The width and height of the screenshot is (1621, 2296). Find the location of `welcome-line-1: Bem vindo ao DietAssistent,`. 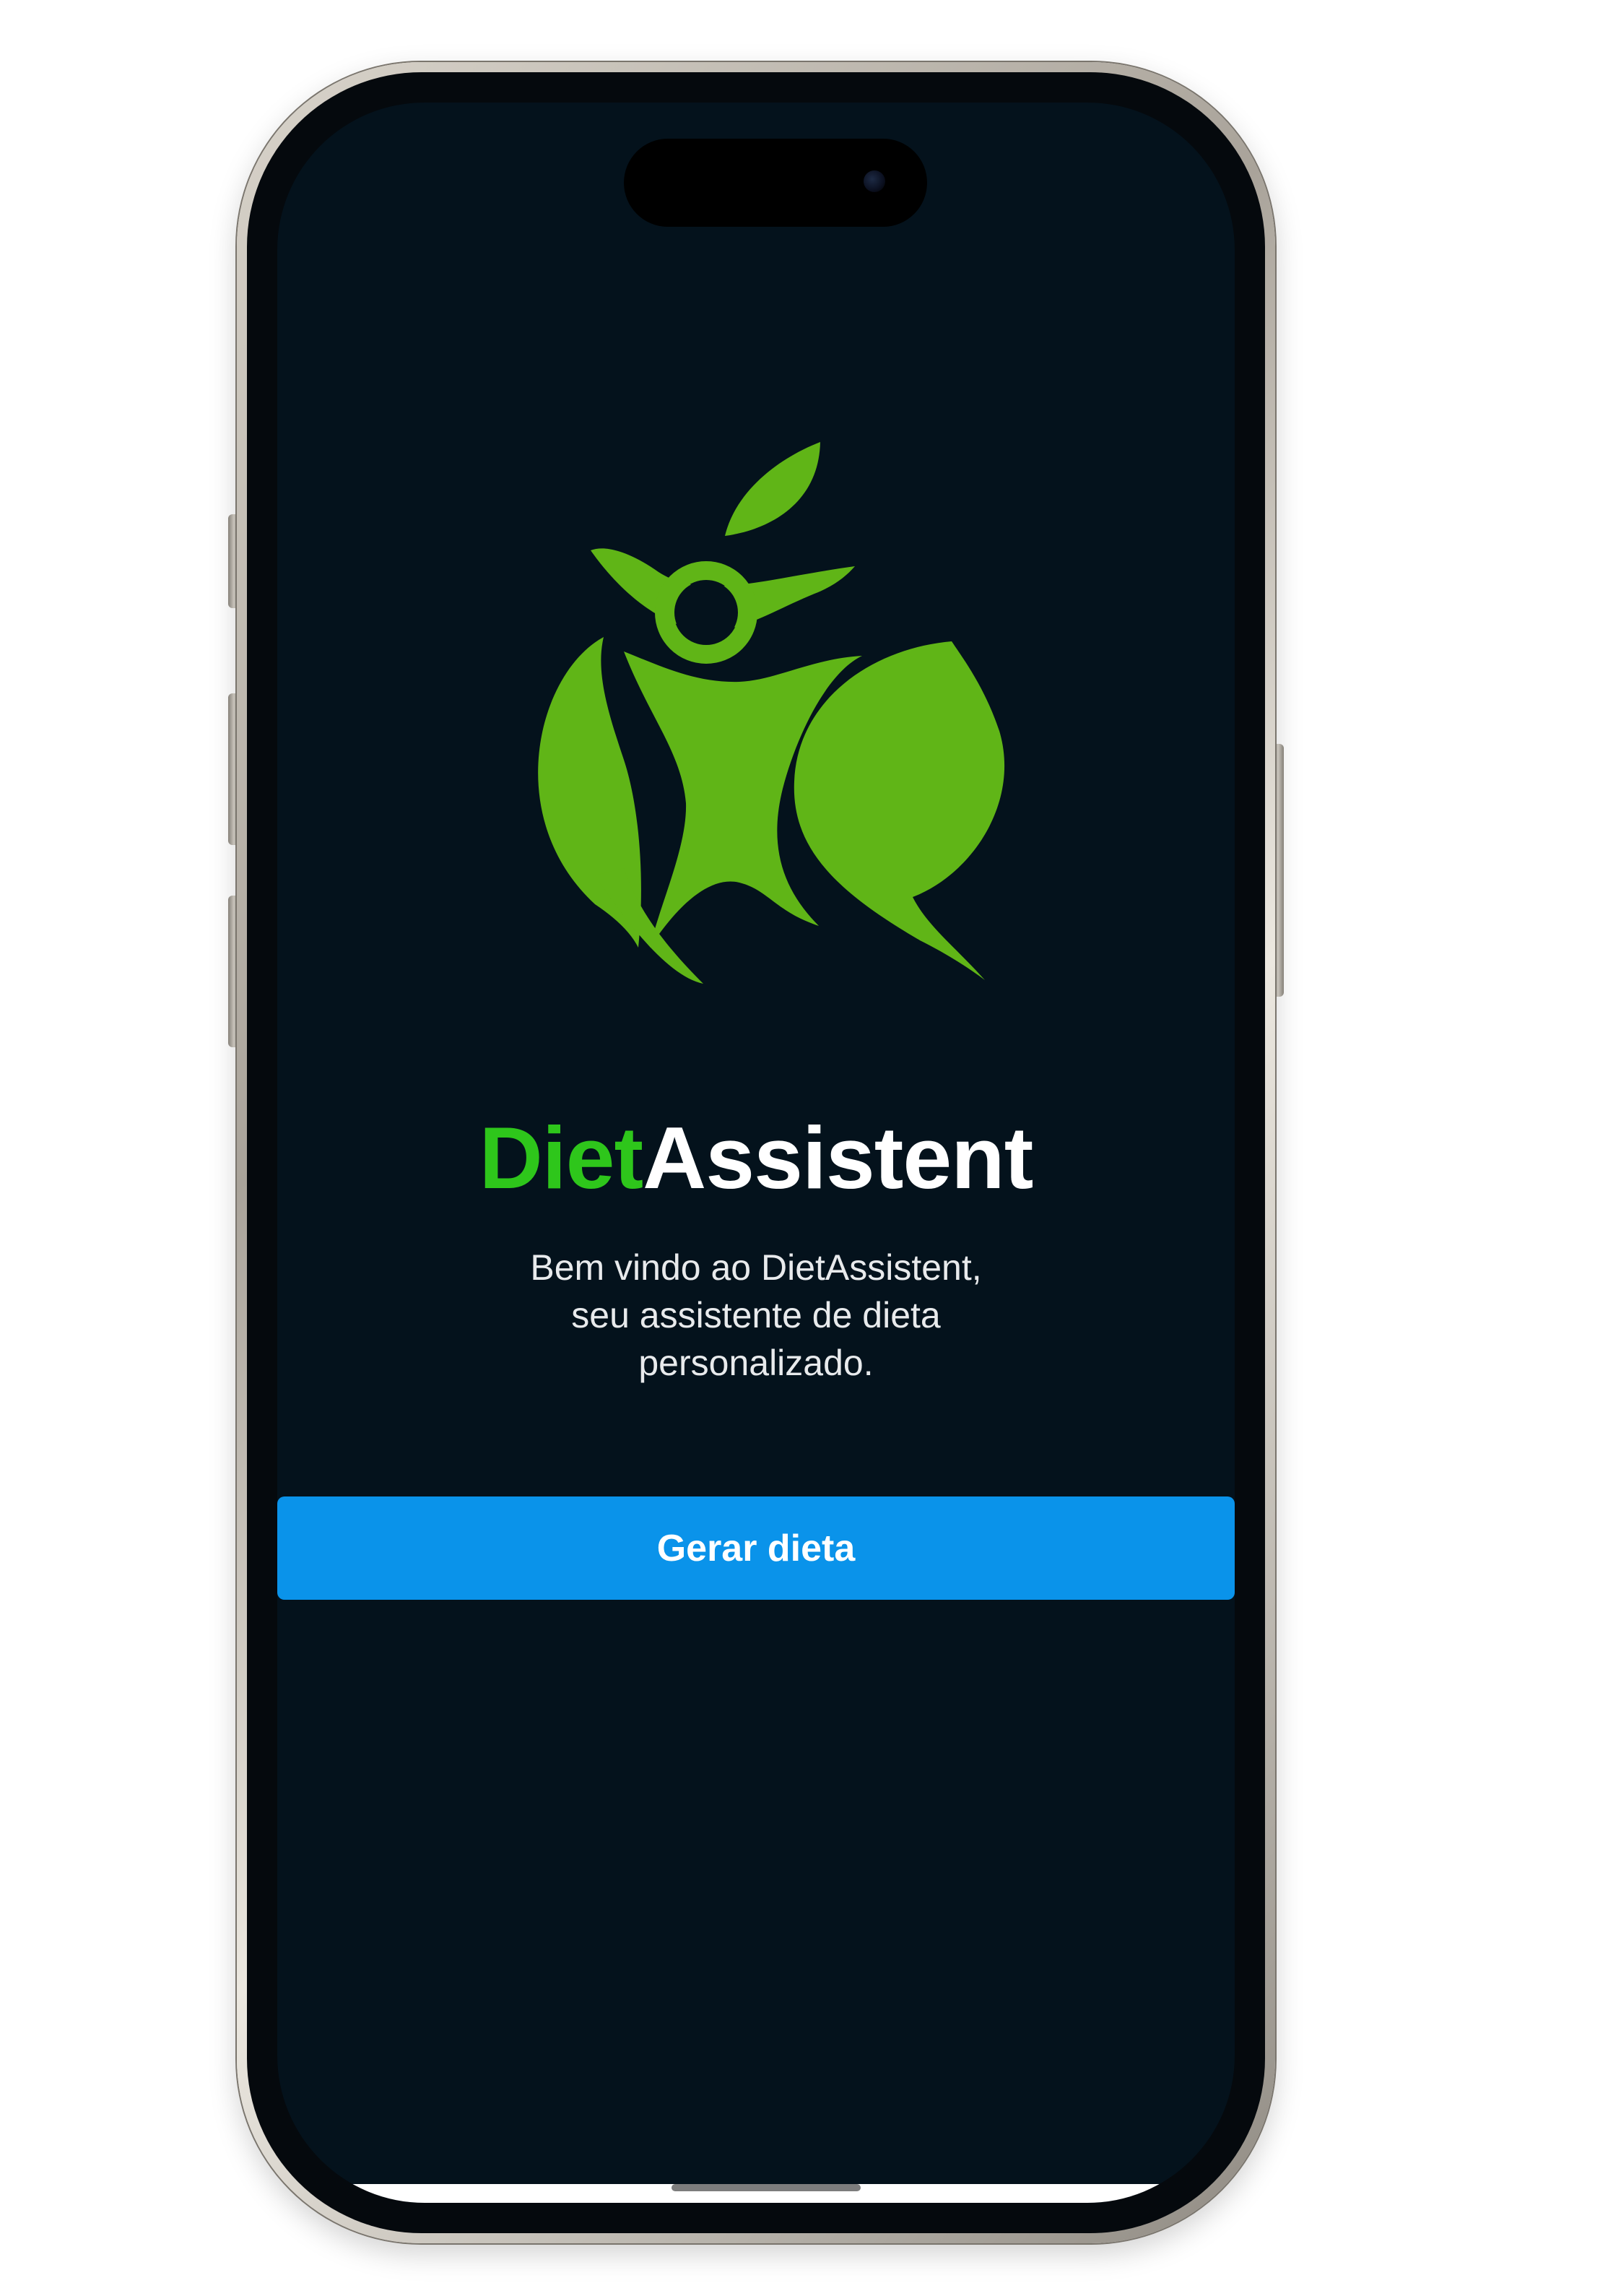

welcome-line-1: Bem vindo ao DietAssistent, is located at coordinates (756, 1267).